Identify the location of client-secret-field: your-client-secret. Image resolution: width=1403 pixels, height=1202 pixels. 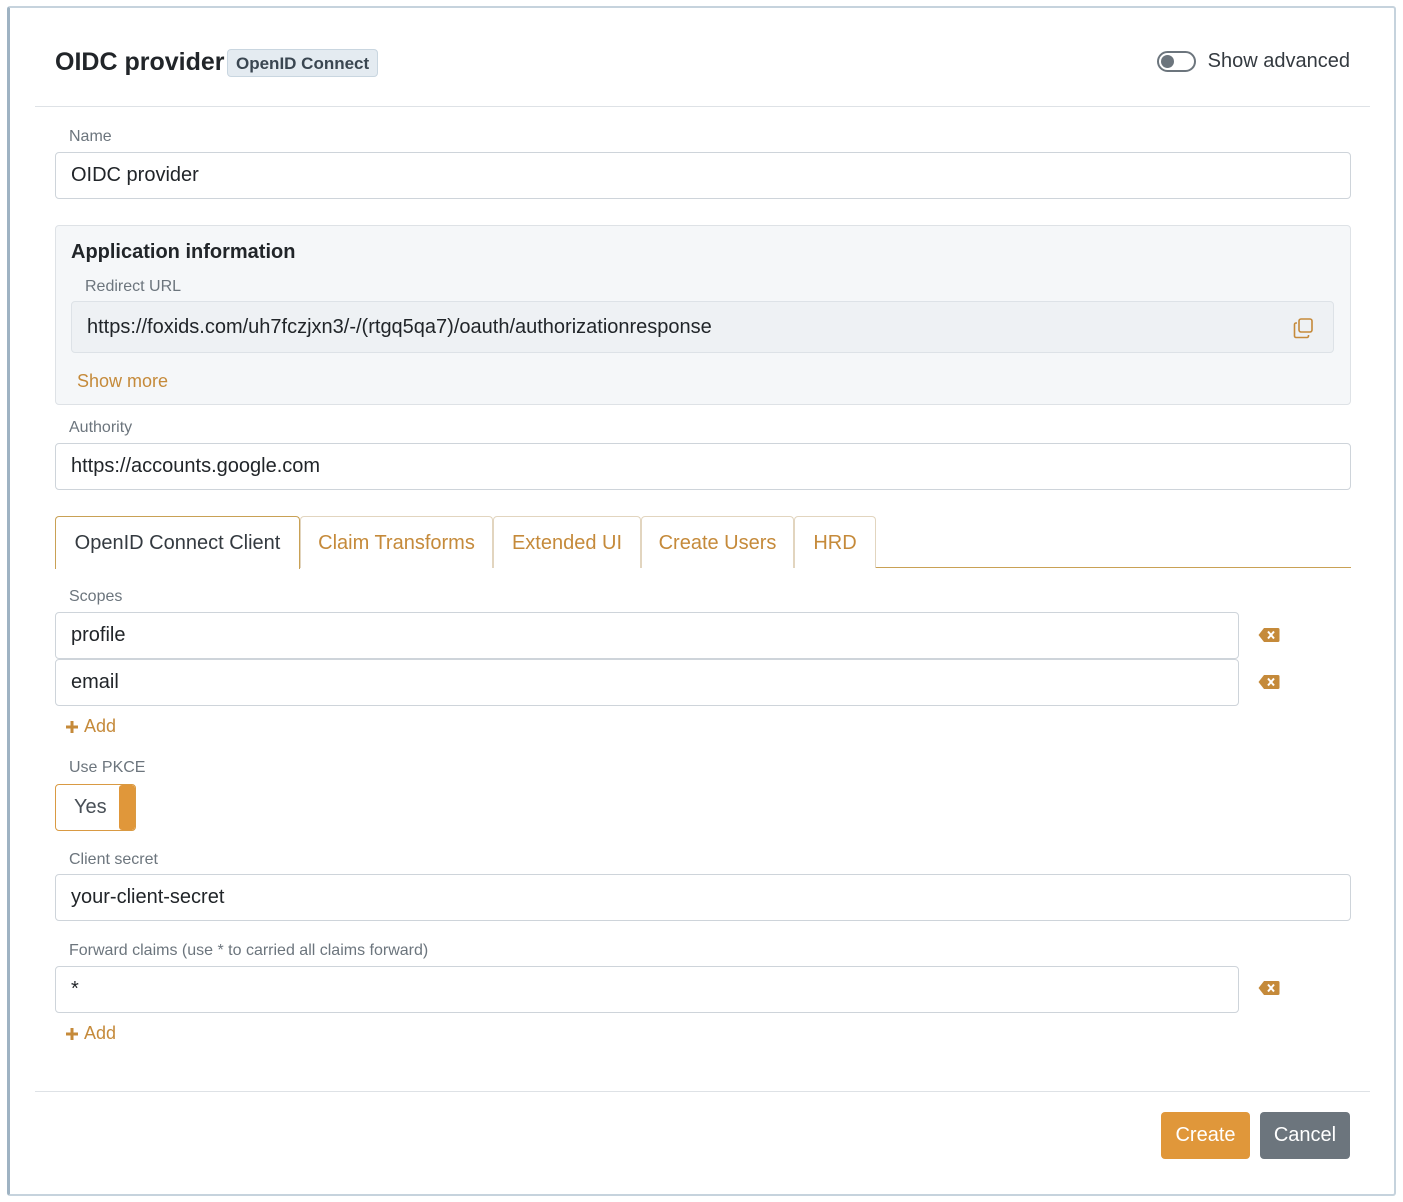
(703, 897).